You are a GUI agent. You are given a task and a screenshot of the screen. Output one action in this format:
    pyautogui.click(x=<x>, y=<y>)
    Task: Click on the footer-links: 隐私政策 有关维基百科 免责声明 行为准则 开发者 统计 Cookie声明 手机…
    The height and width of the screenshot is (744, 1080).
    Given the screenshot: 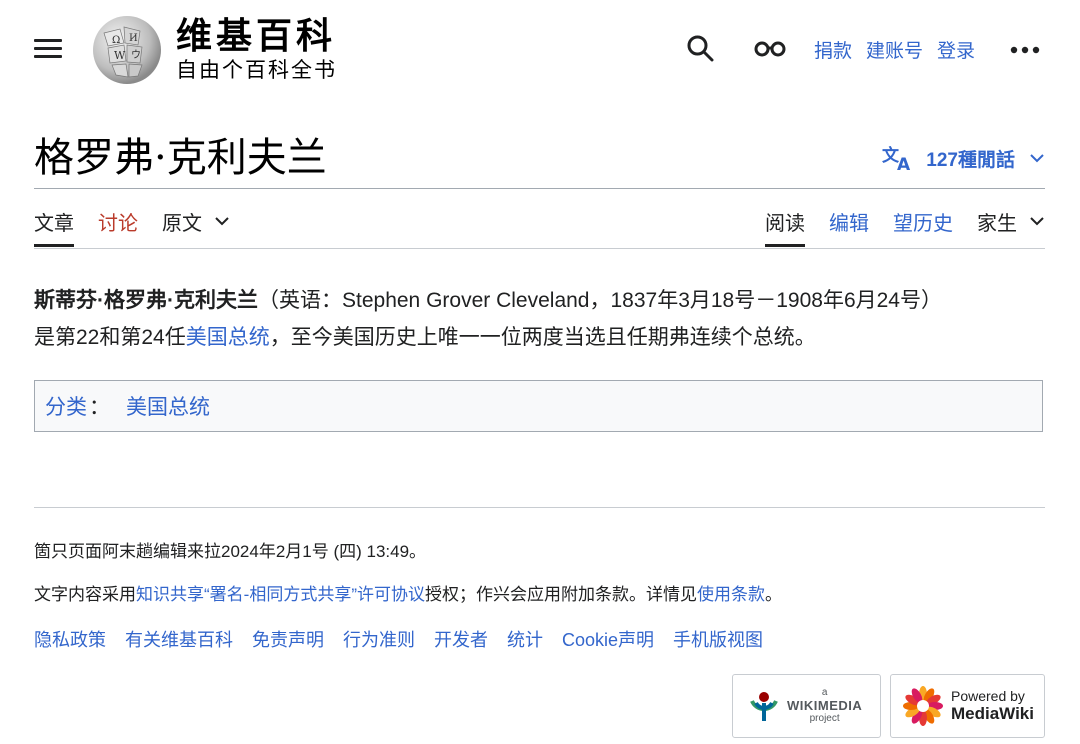 What is the action you would take?
    pyautogui.click(x=398, y=639)
    